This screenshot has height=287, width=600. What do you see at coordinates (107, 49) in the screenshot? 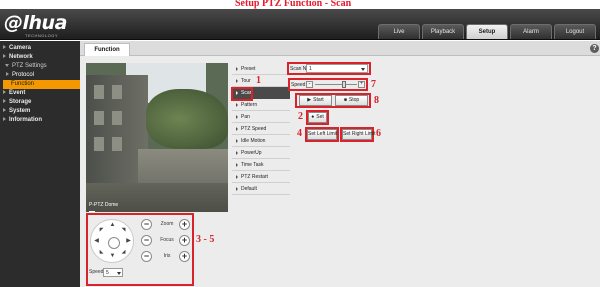
I see `tab-function: Function` at bounding box center [107, 49].